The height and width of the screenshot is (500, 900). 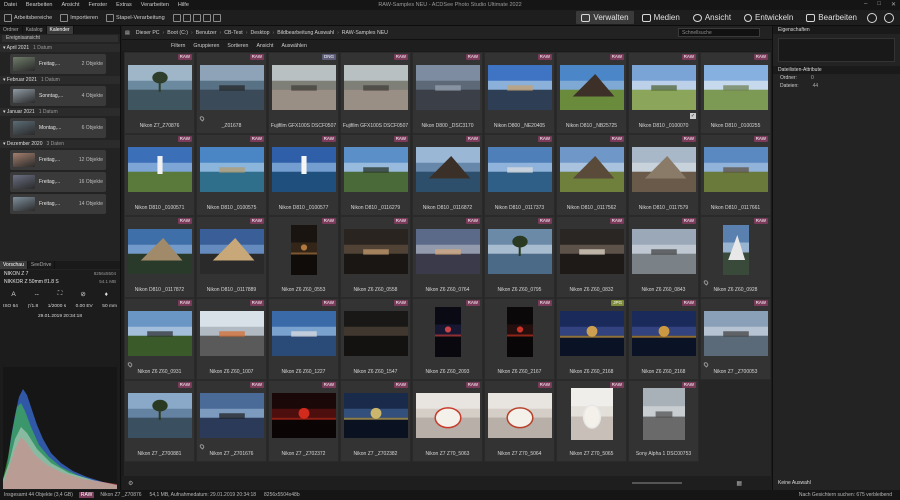 What do you see at coordinates (233, 33) in the screenshot?
I see `breadcrumb-item: CB-Test` at bounding box center [233, 33].